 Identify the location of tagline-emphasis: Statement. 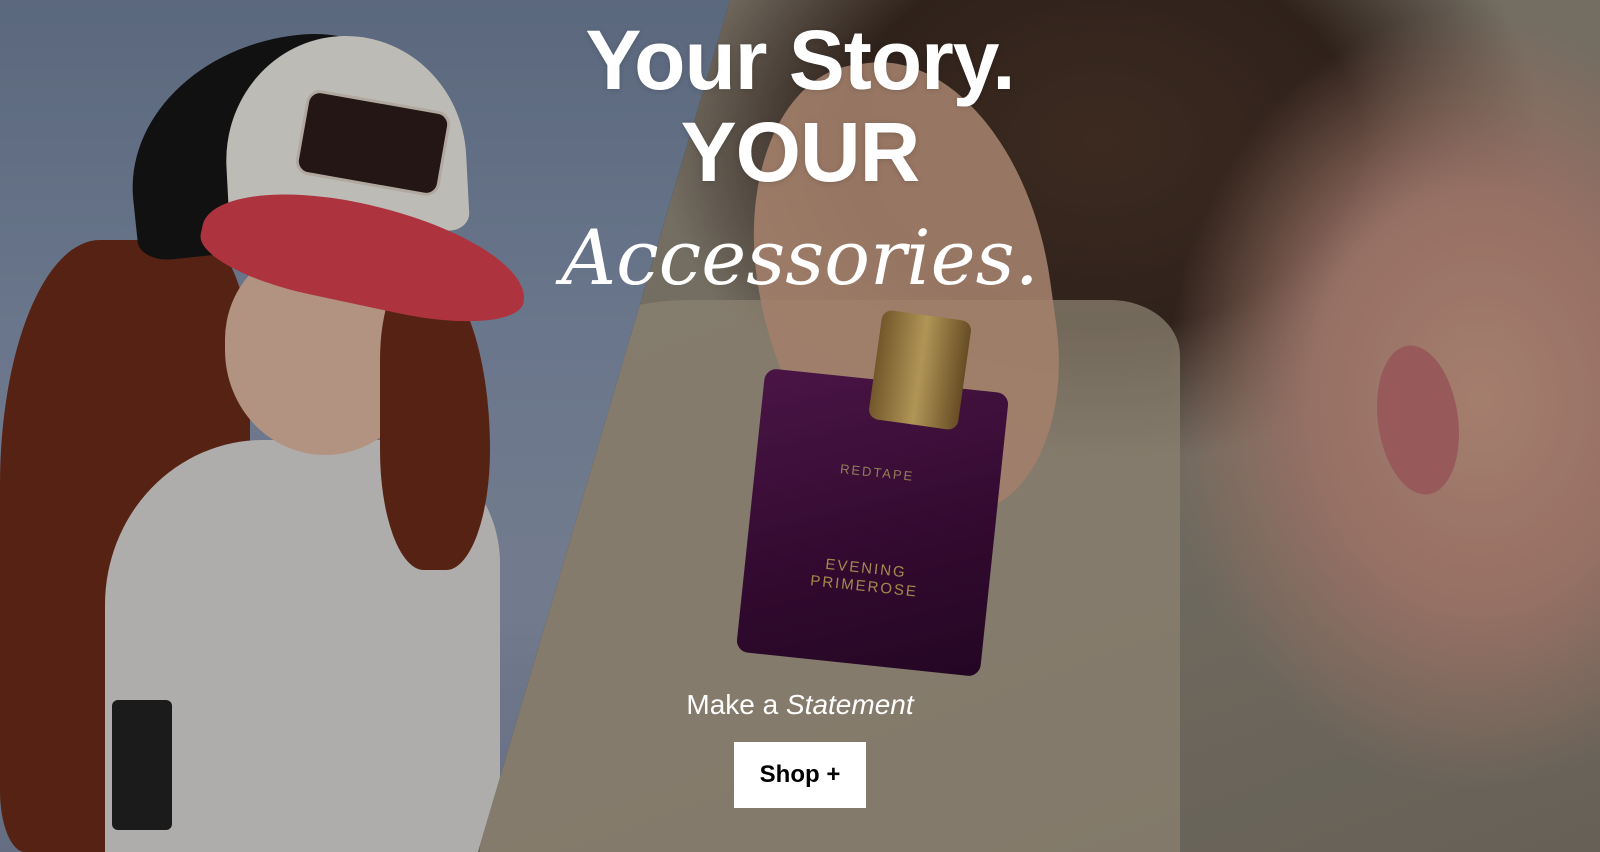
(849, 704).